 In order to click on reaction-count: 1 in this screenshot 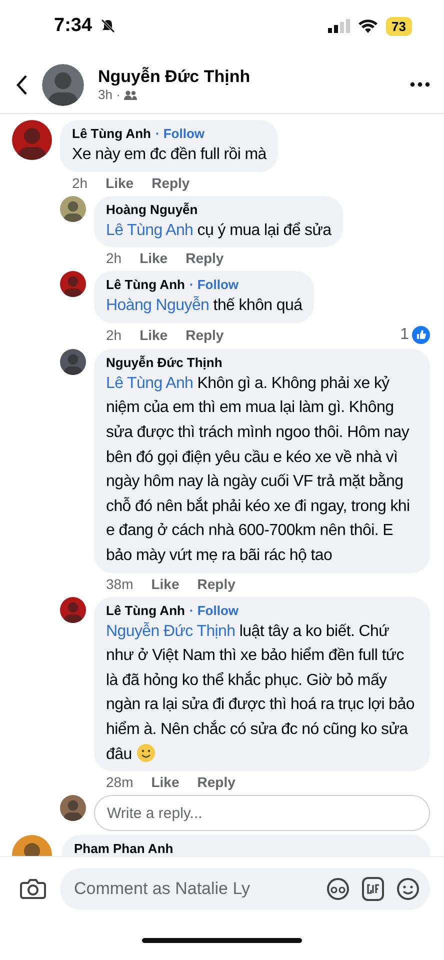, I will do `click(404, 335)`.